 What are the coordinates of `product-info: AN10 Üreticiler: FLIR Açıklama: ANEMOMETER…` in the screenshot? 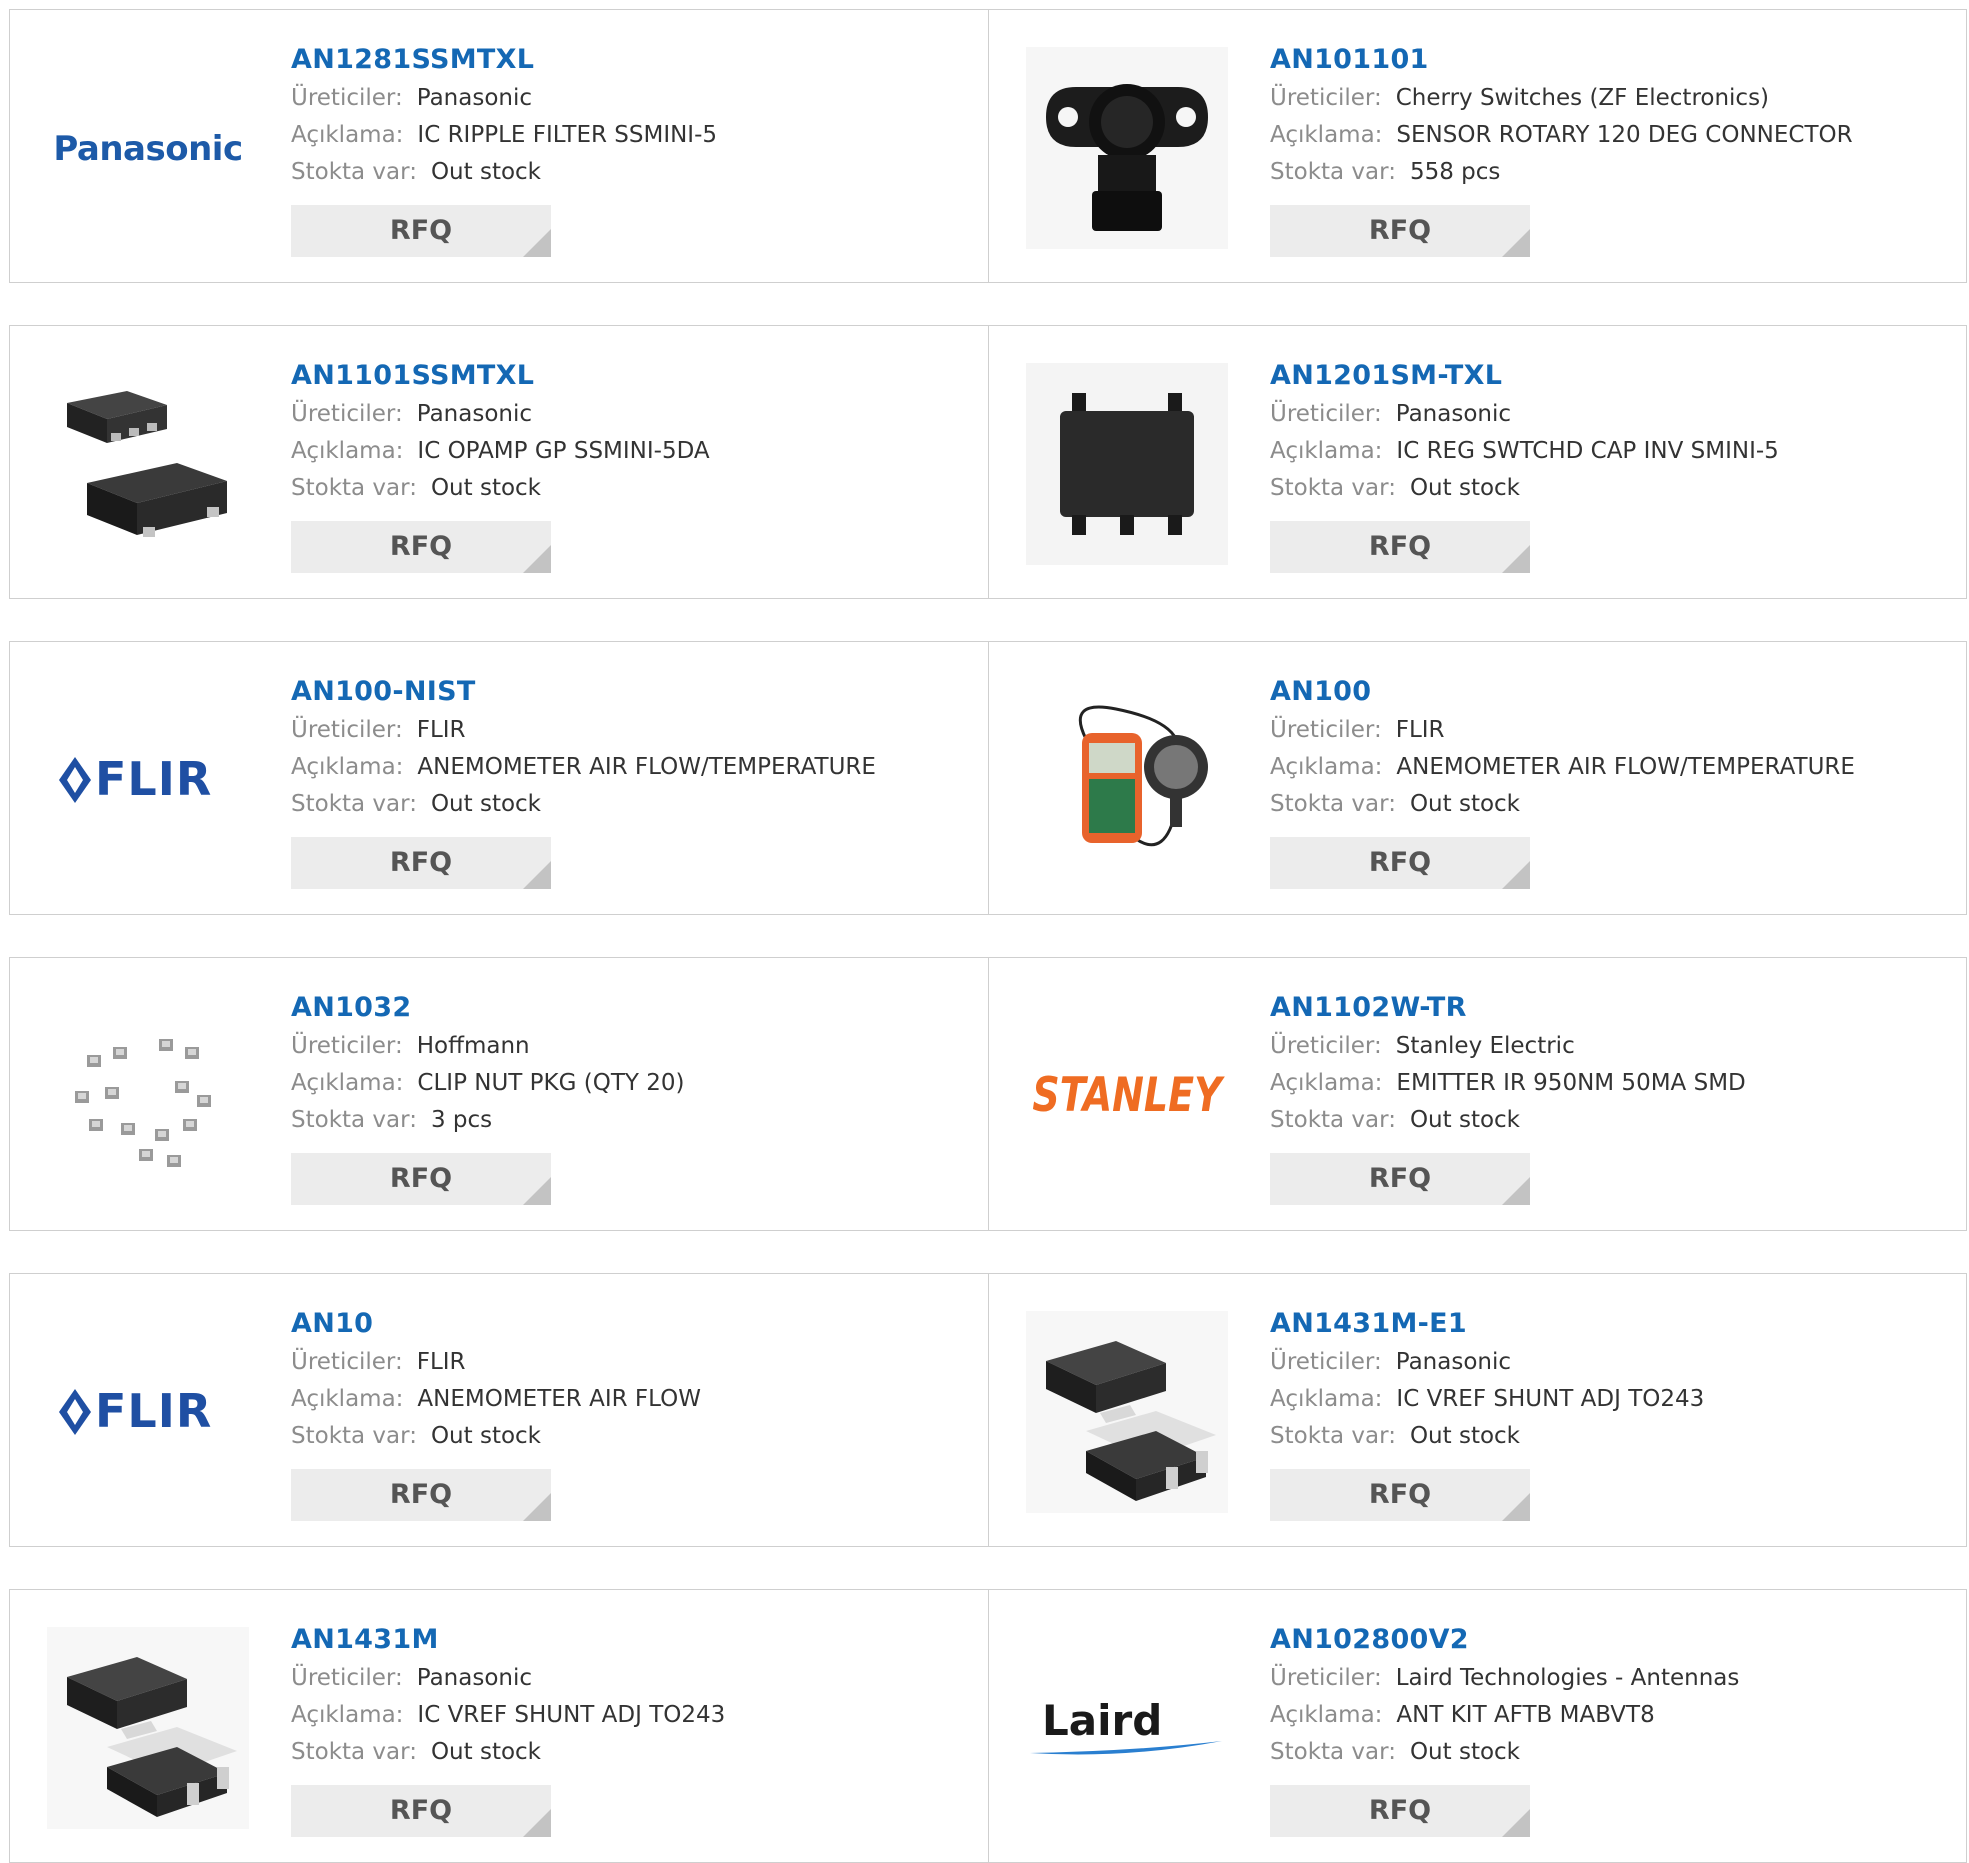 It's located at (629, 1412).